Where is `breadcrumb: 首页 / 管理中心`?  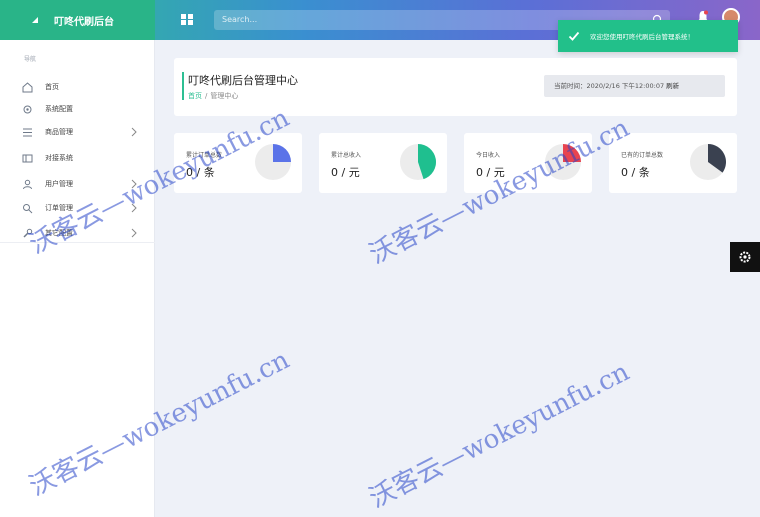
breadcrumb: 首页 / 管理中心 is located at coordinates (213, 96).